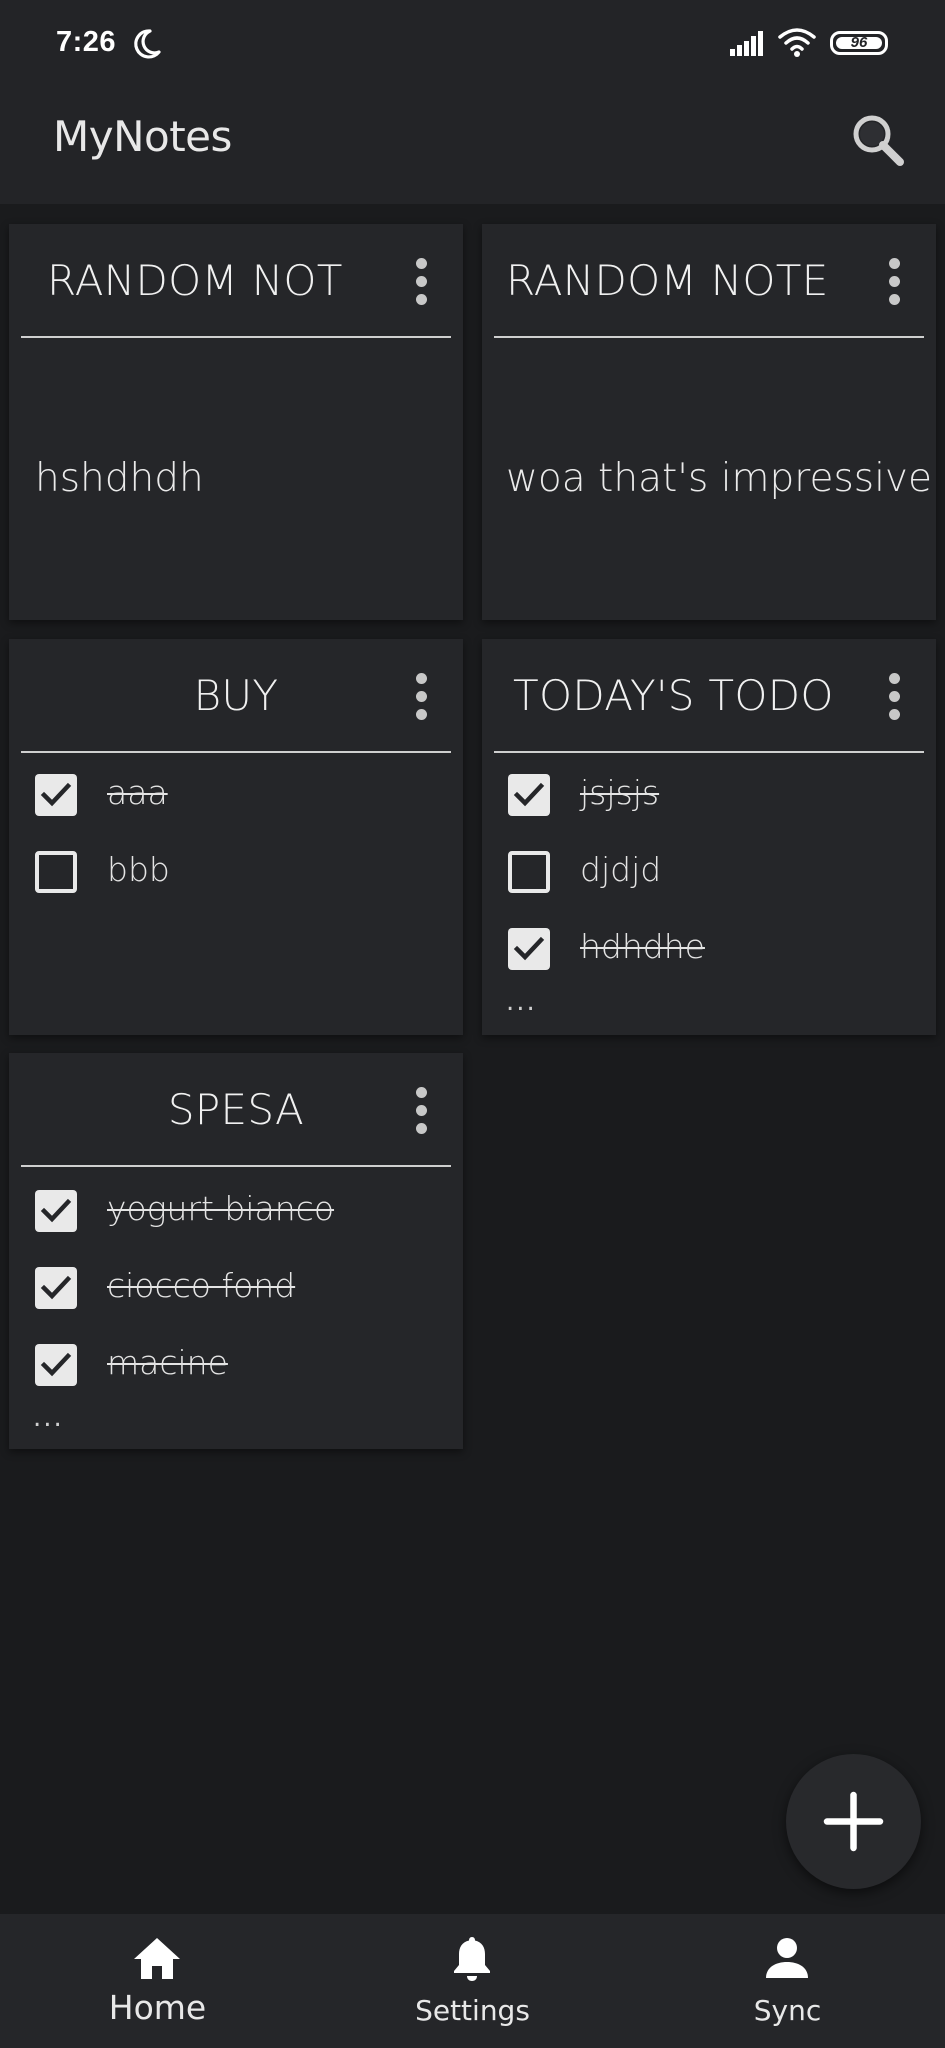 The width and height of the screenshot is (945, 2048). I want to click on checklist-item: yogurt bianco, so click(235, 1211).